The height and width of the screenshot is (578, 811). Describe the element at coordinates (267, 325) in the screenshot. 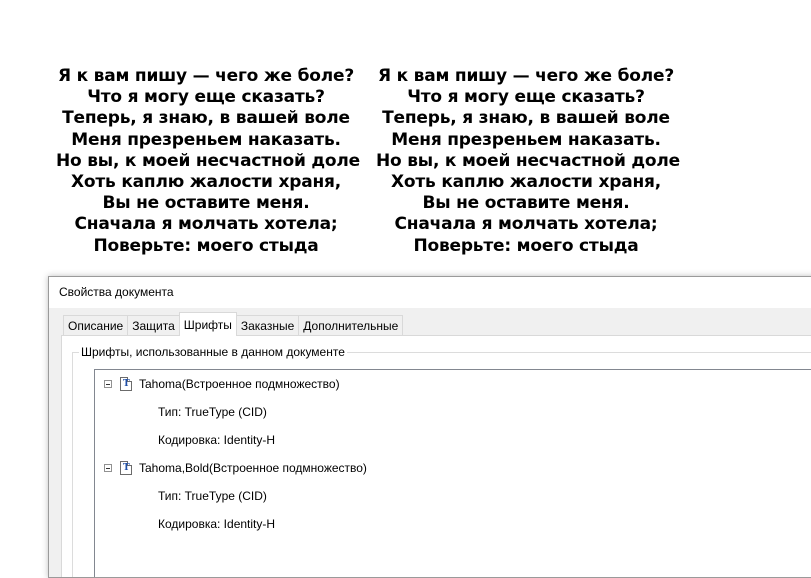

I see `tab-custom: Заказные` at that location.